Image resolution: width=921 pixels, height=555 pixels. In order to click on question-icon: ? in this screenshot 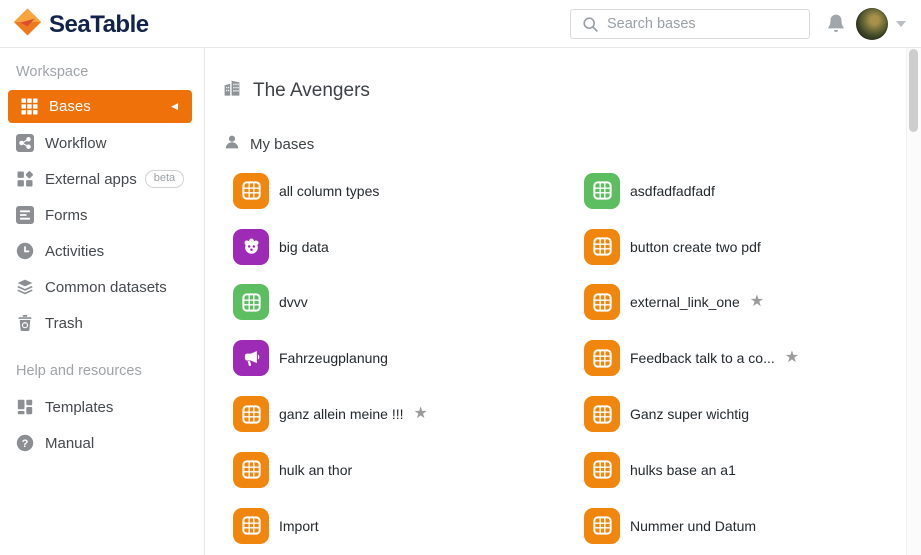, I will do `click(25, 443)`.